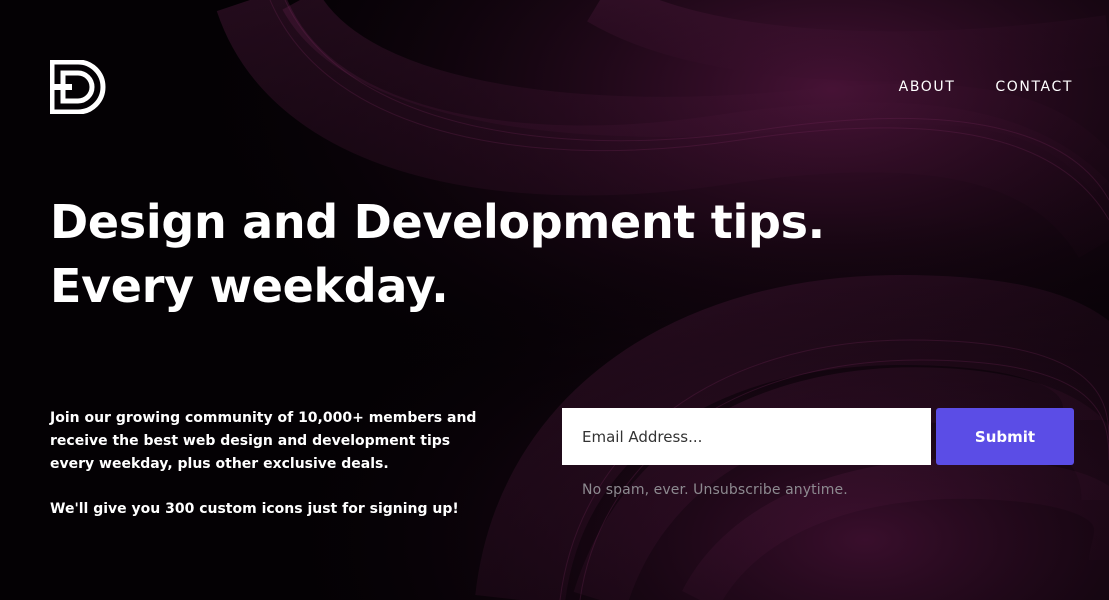 This screenshot has height=600, width=1109. What do you see at coordinates (249, 286) in the screenshot?
I see `headline-line-2: Every weekday.` at bounding box center [249, 286].